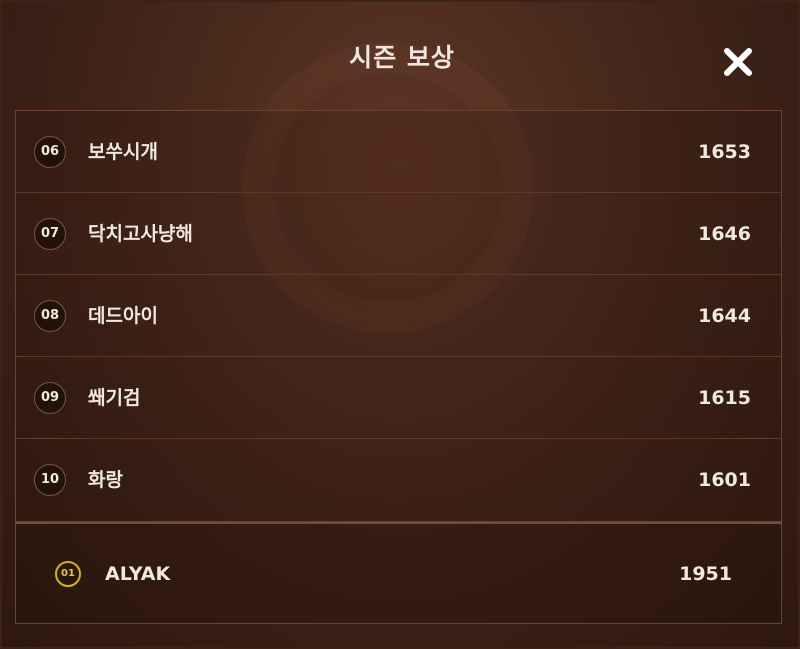  I want to click on player-name: 닥치고사냥해, so click(140, 234).